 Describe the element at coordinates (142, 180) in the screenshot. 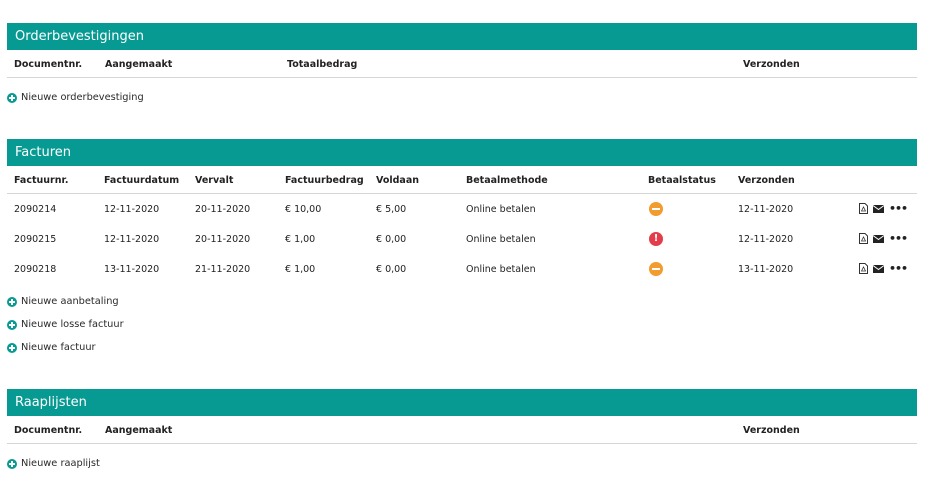

I see `col-factuurdatum: Factuurdatum` at that location.